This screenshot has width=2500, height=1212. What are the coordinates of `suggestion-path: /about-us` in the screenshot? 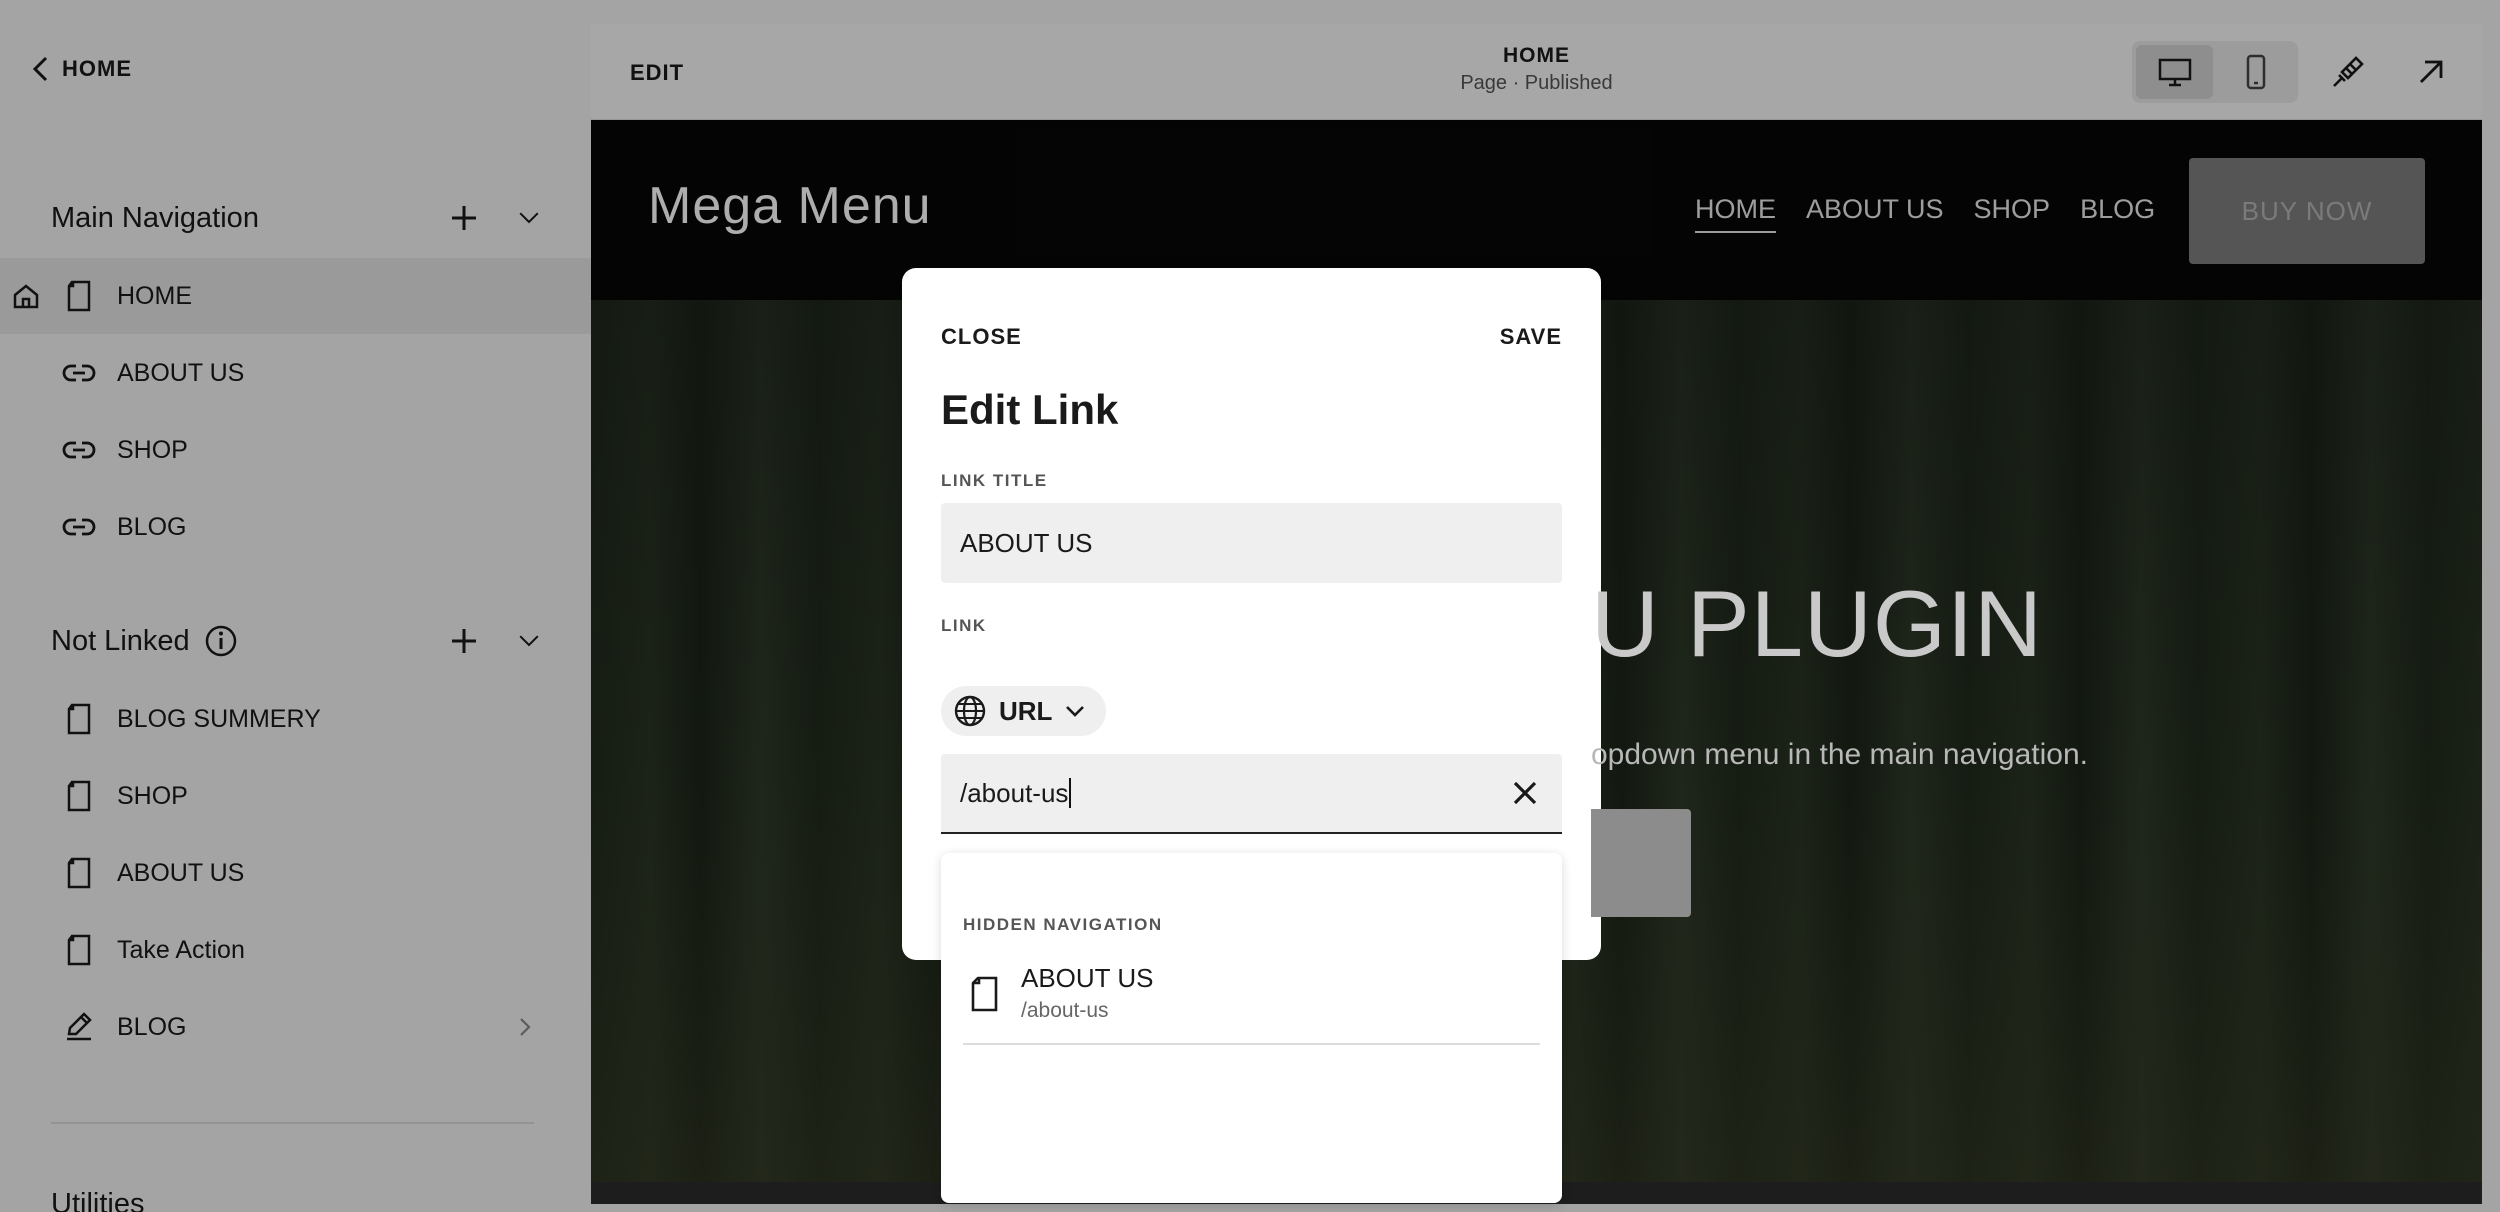 It's located at (1065, 1010).